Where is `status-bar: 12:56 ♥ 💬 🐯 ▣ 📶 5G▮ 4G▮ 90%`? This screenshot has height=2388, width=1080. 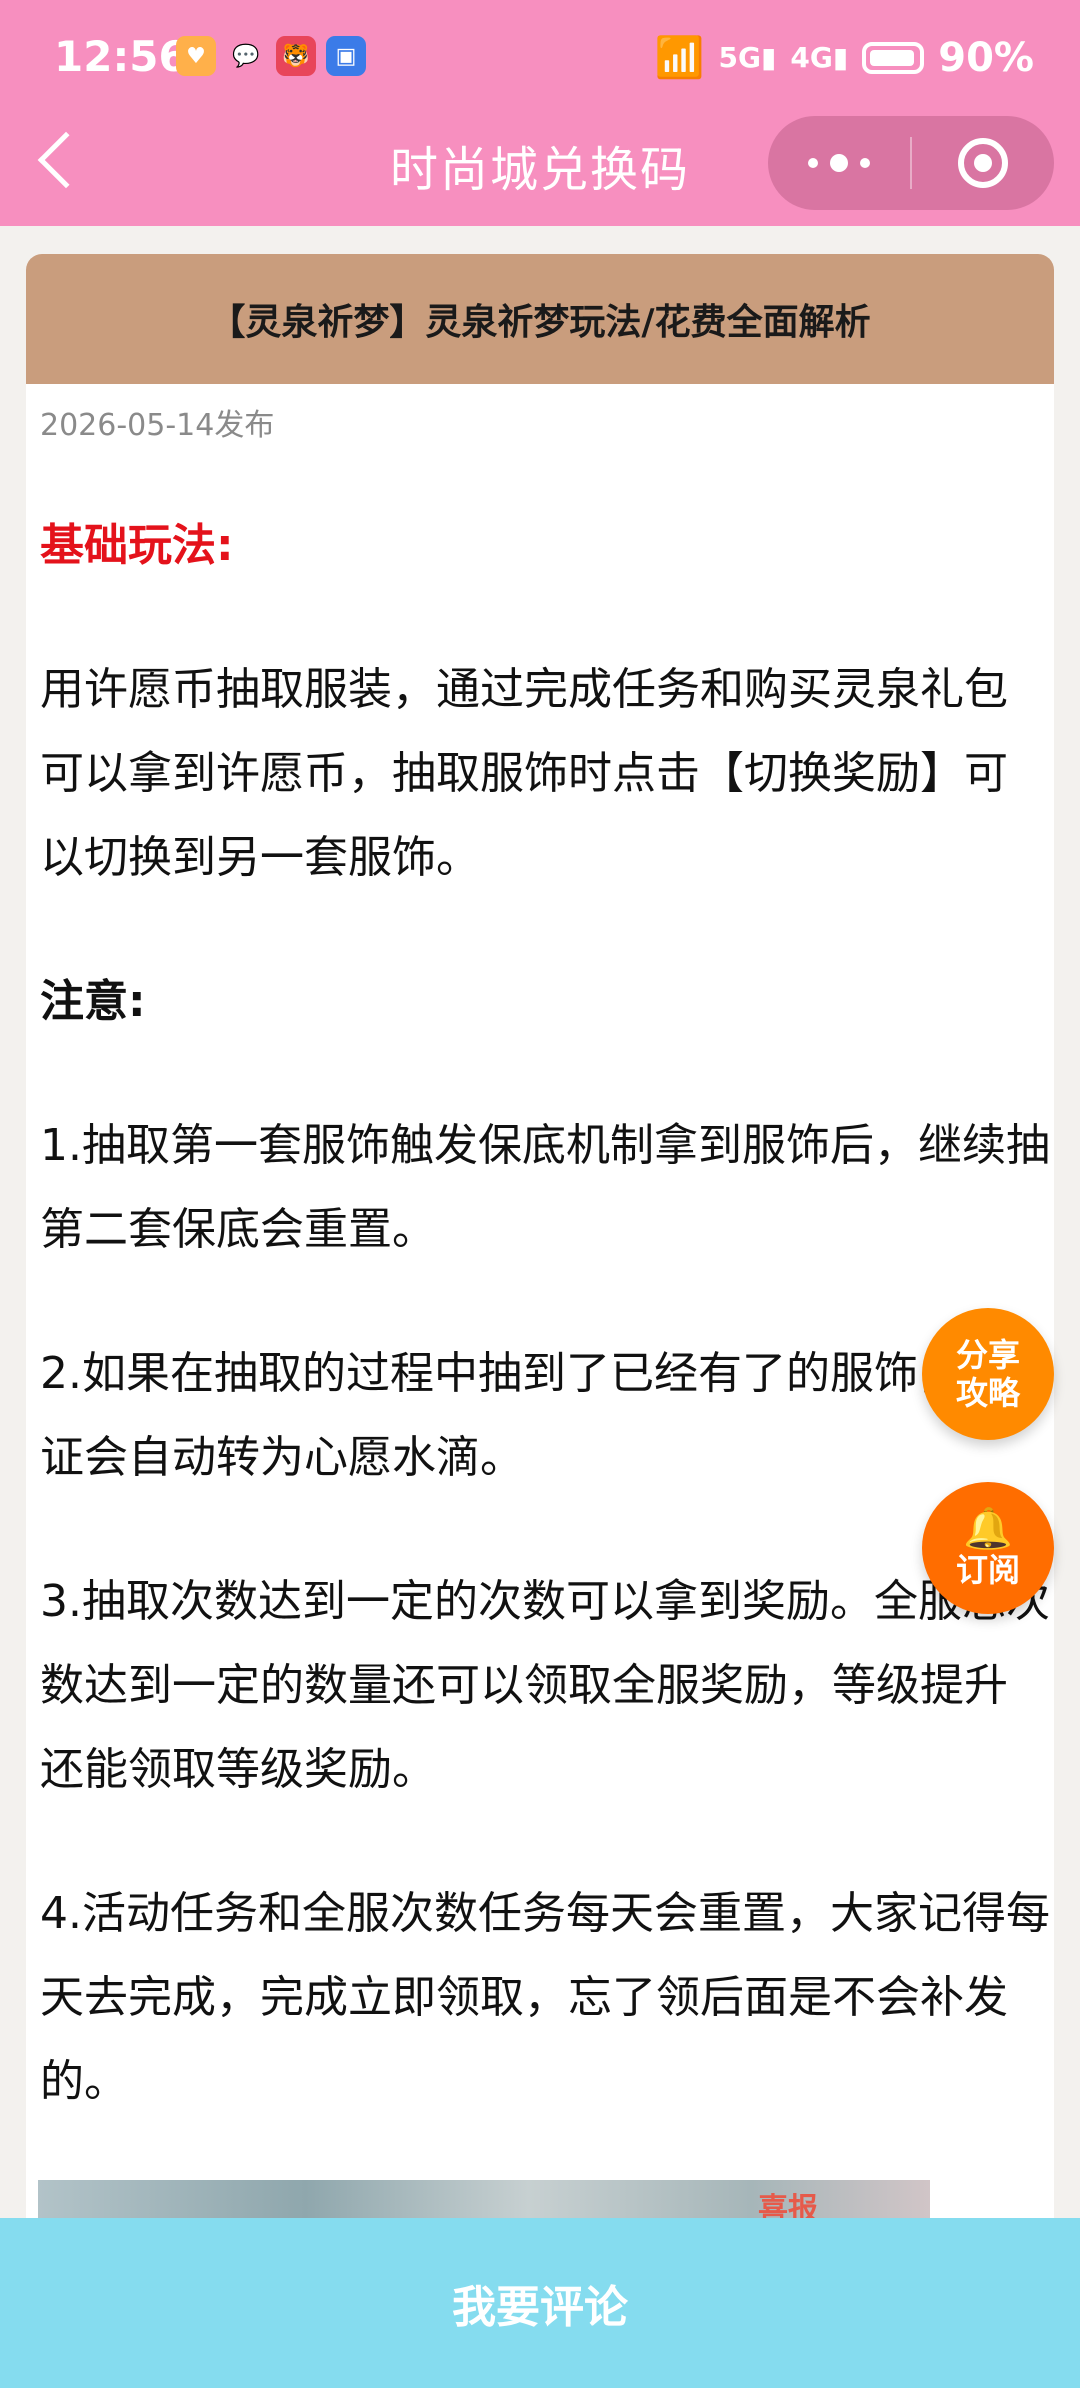
status-bar: 12:56 ♥ 💬 🐯 ▣ 📶 5G▮ 4G▮ 90% is located at coordinates (540, 55).